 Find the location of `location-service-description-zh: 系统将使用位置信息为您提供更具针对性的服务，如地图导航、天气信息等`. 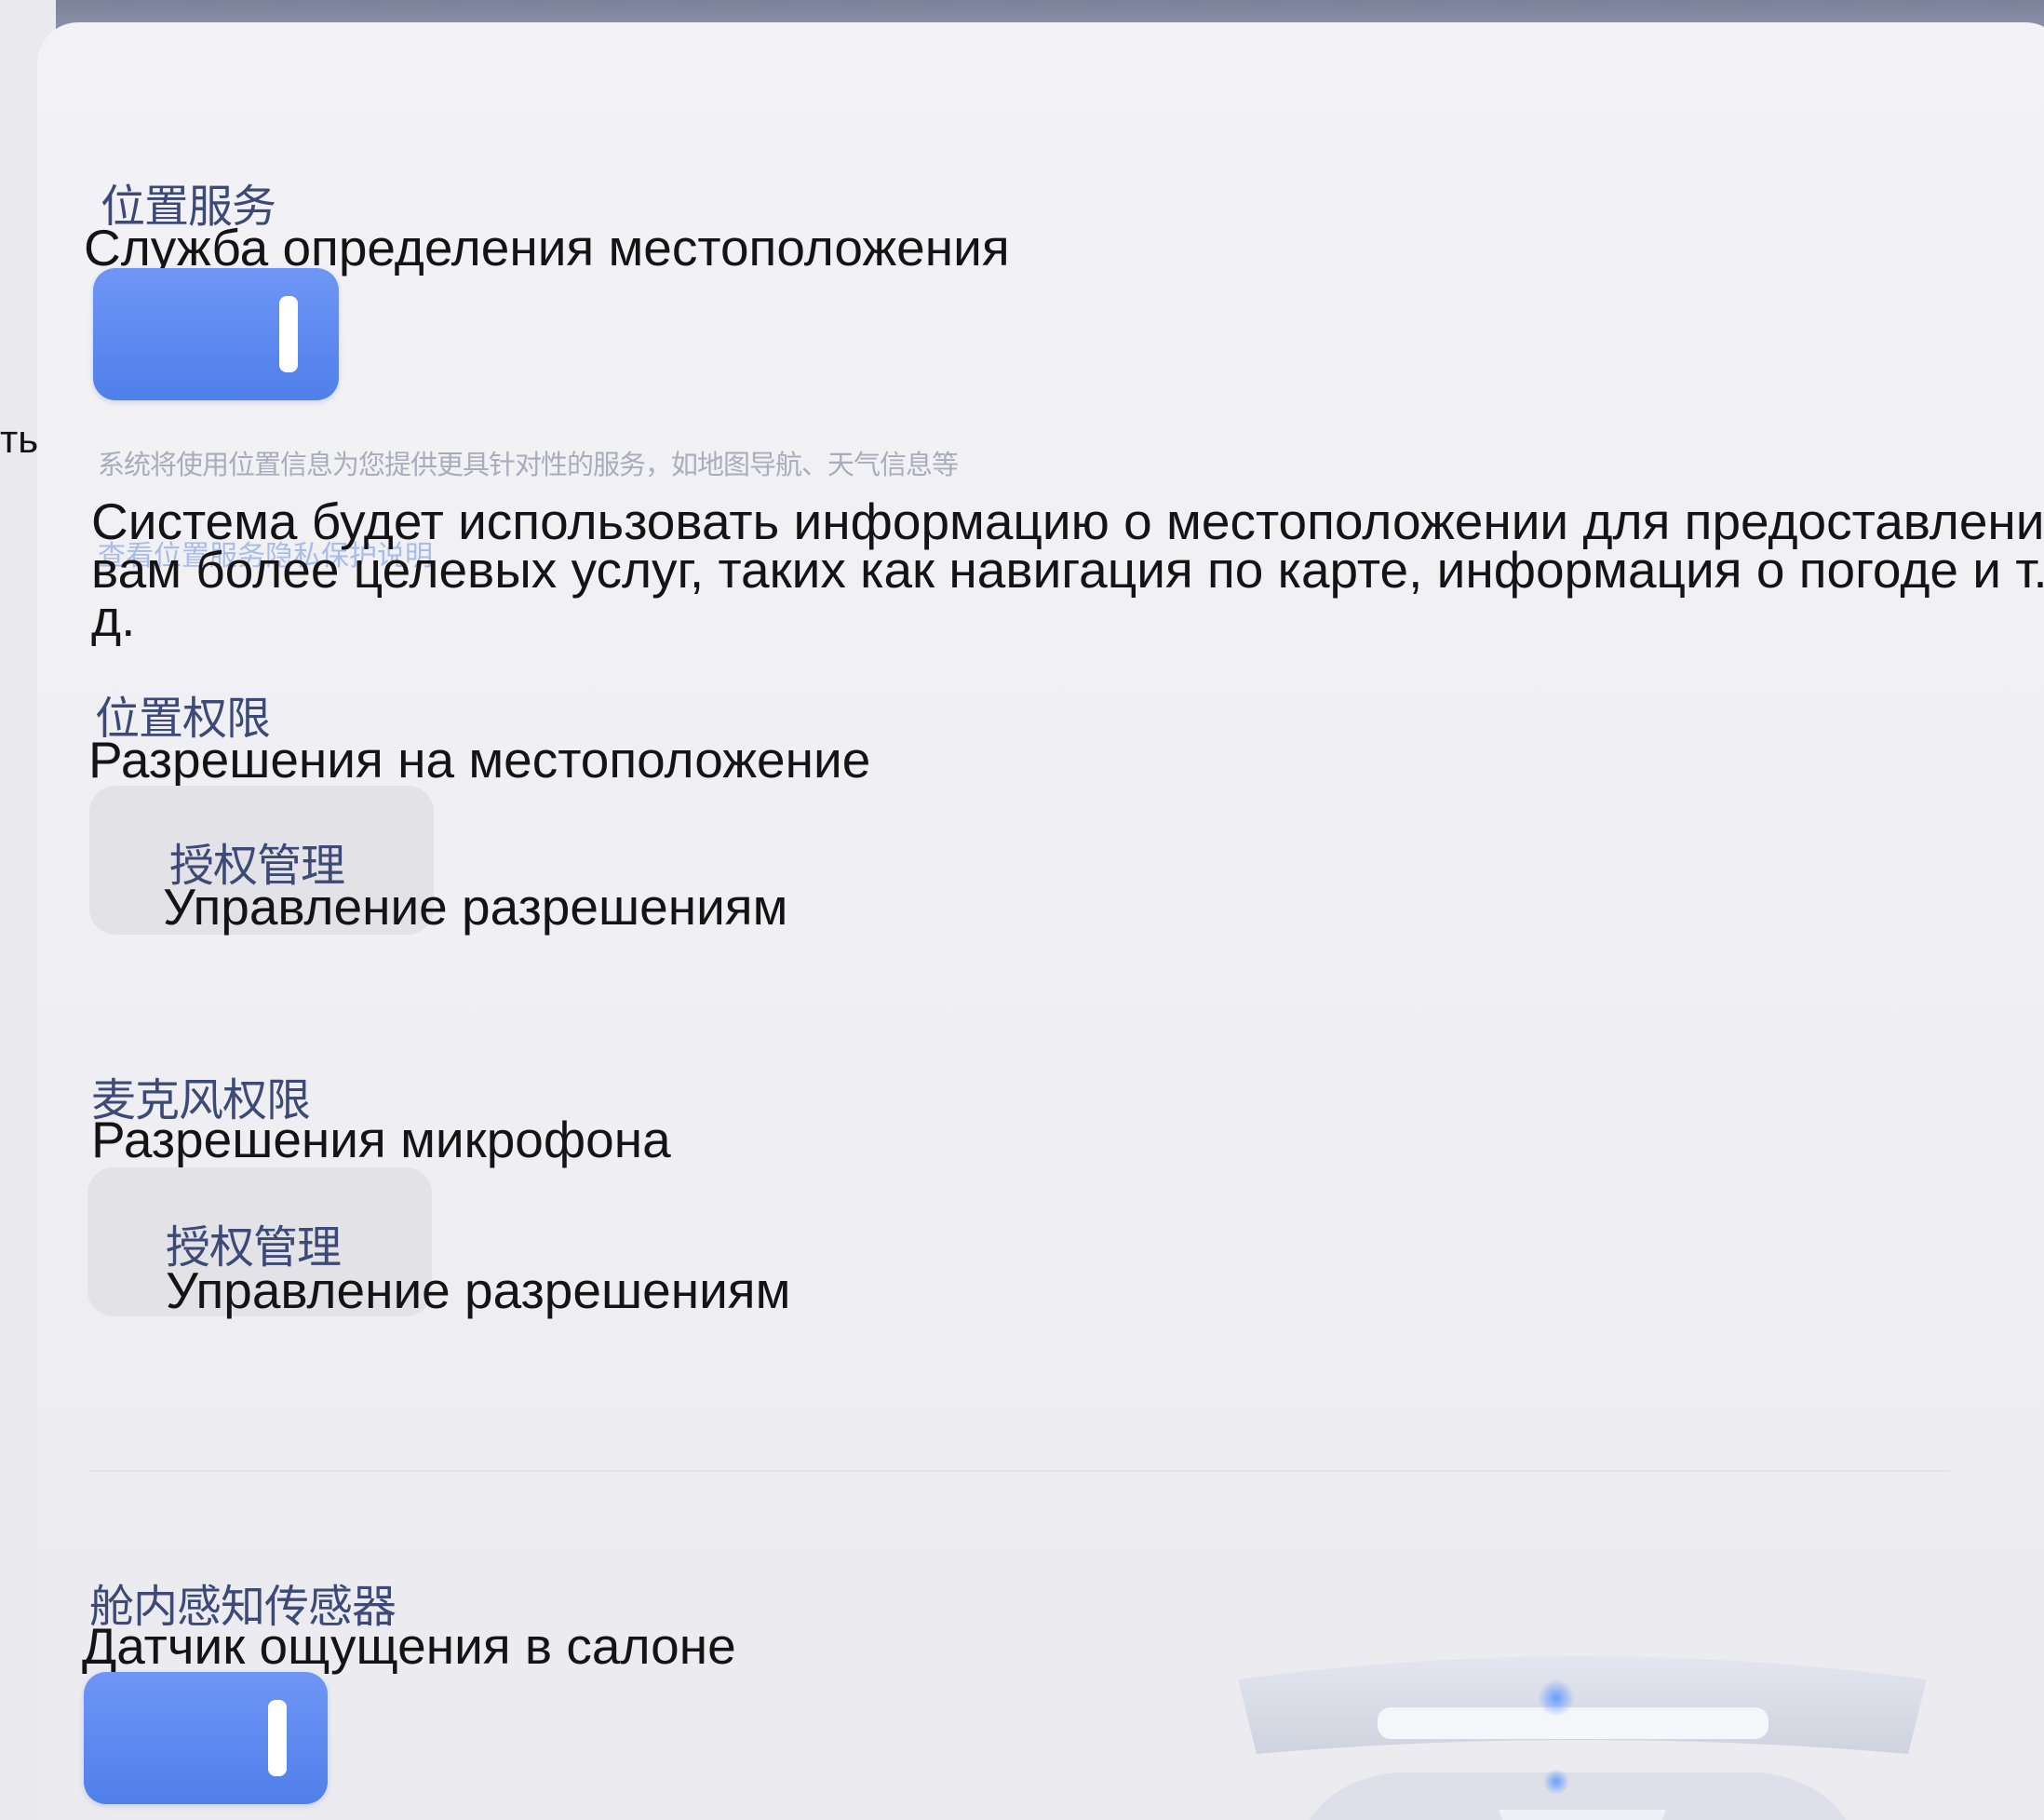

location-service-description-zh: 系统将使用位置信息为您提供更具针对性的服务，如地图导航、天气信息等 is located at coordinates (528, 464).